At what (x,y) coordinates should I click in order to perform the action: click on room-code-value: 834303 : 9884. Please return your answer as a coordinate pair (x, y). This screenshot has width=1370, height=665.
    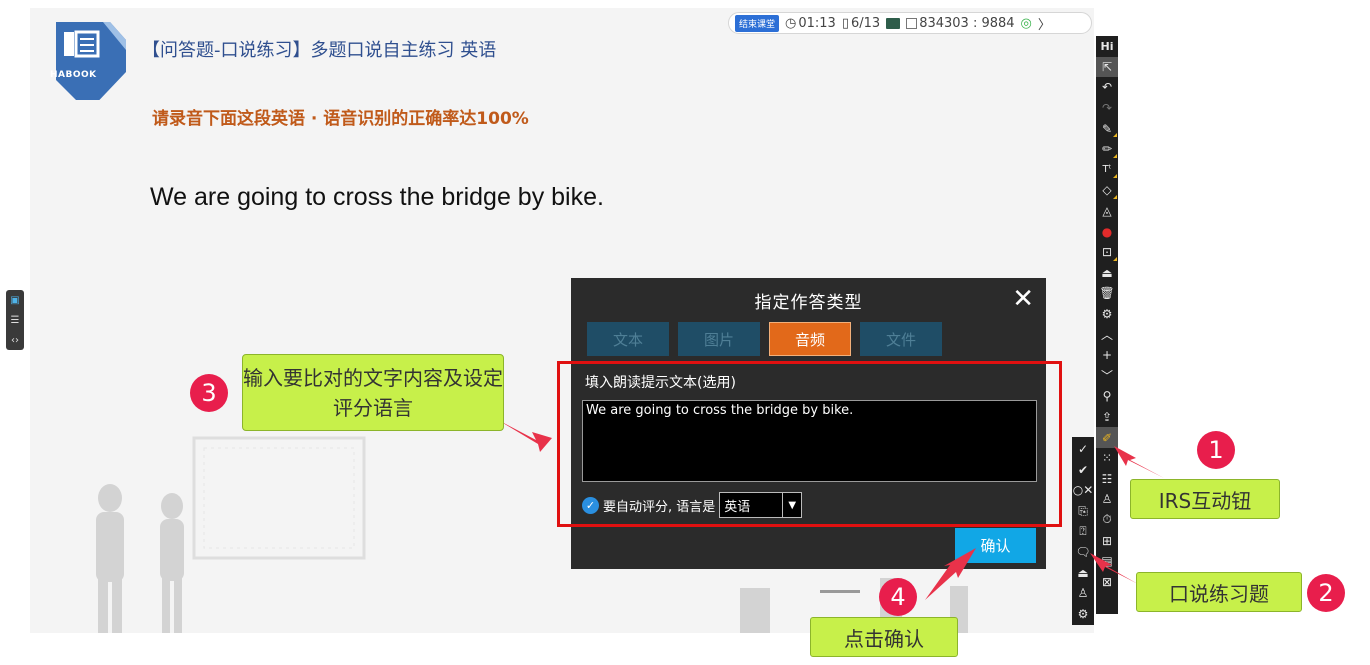
    Looking at the image, I should click on (967, 23).